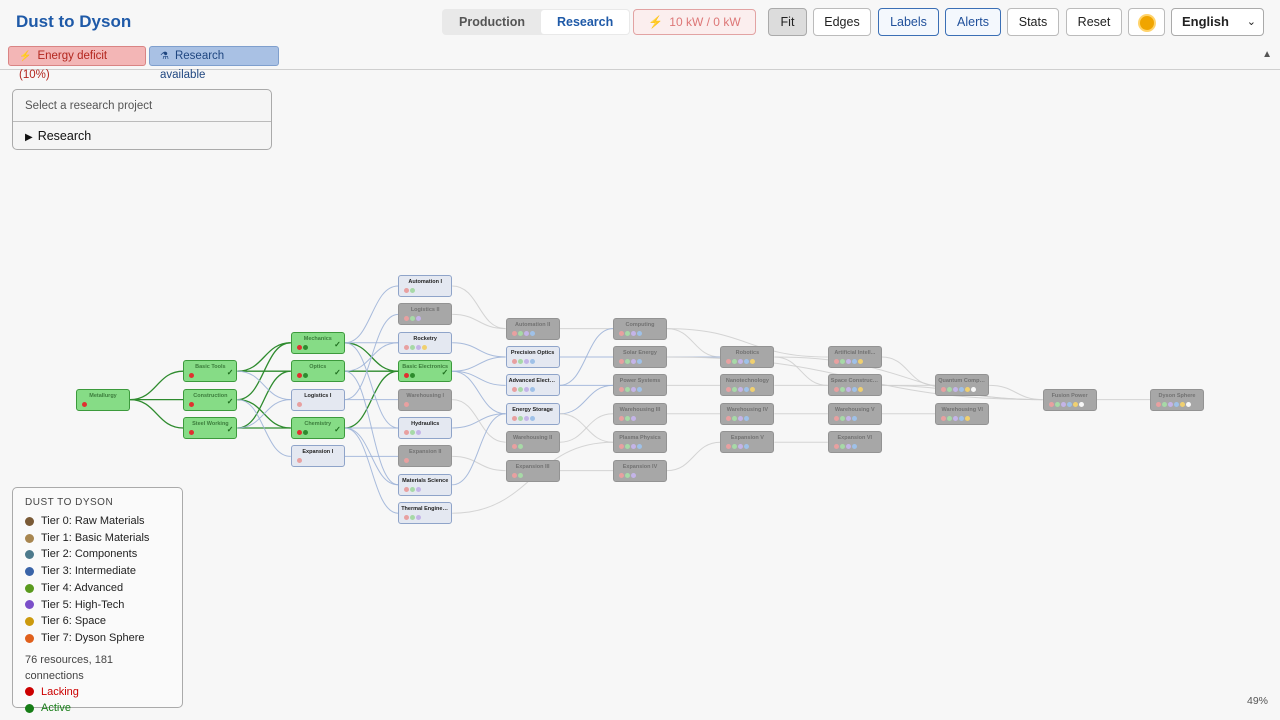 The width and height of the screenshot is (1280, 720). Describe the element at coordinates (103, 399) in the screenshot. I see `node-metallurgy: Metallurgy` at that location.